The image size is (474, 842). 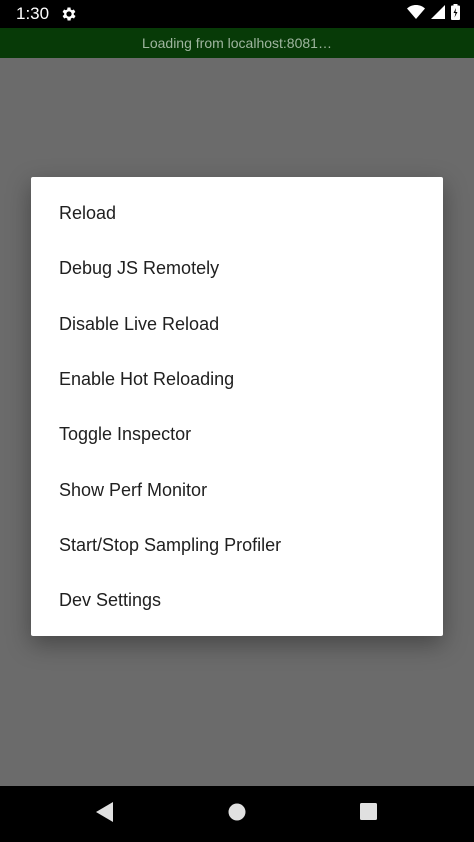 I want to click on menu-item-debug-js-remotely: Debug JS Remotely, so click(x=237, y=268).